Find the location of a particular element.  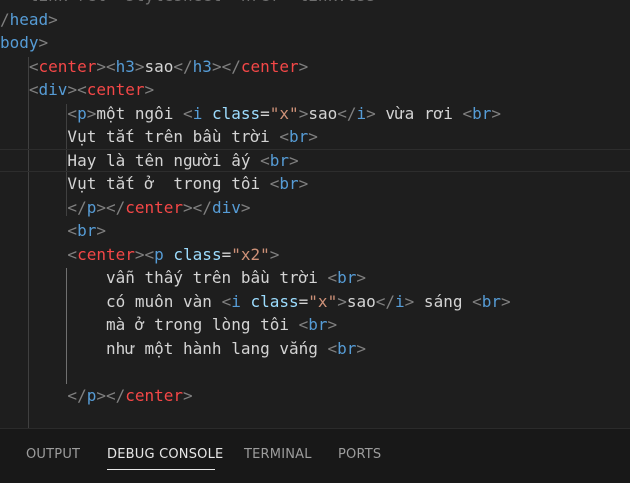

code-token: vừa rơi is located at coordinates (419, 113).